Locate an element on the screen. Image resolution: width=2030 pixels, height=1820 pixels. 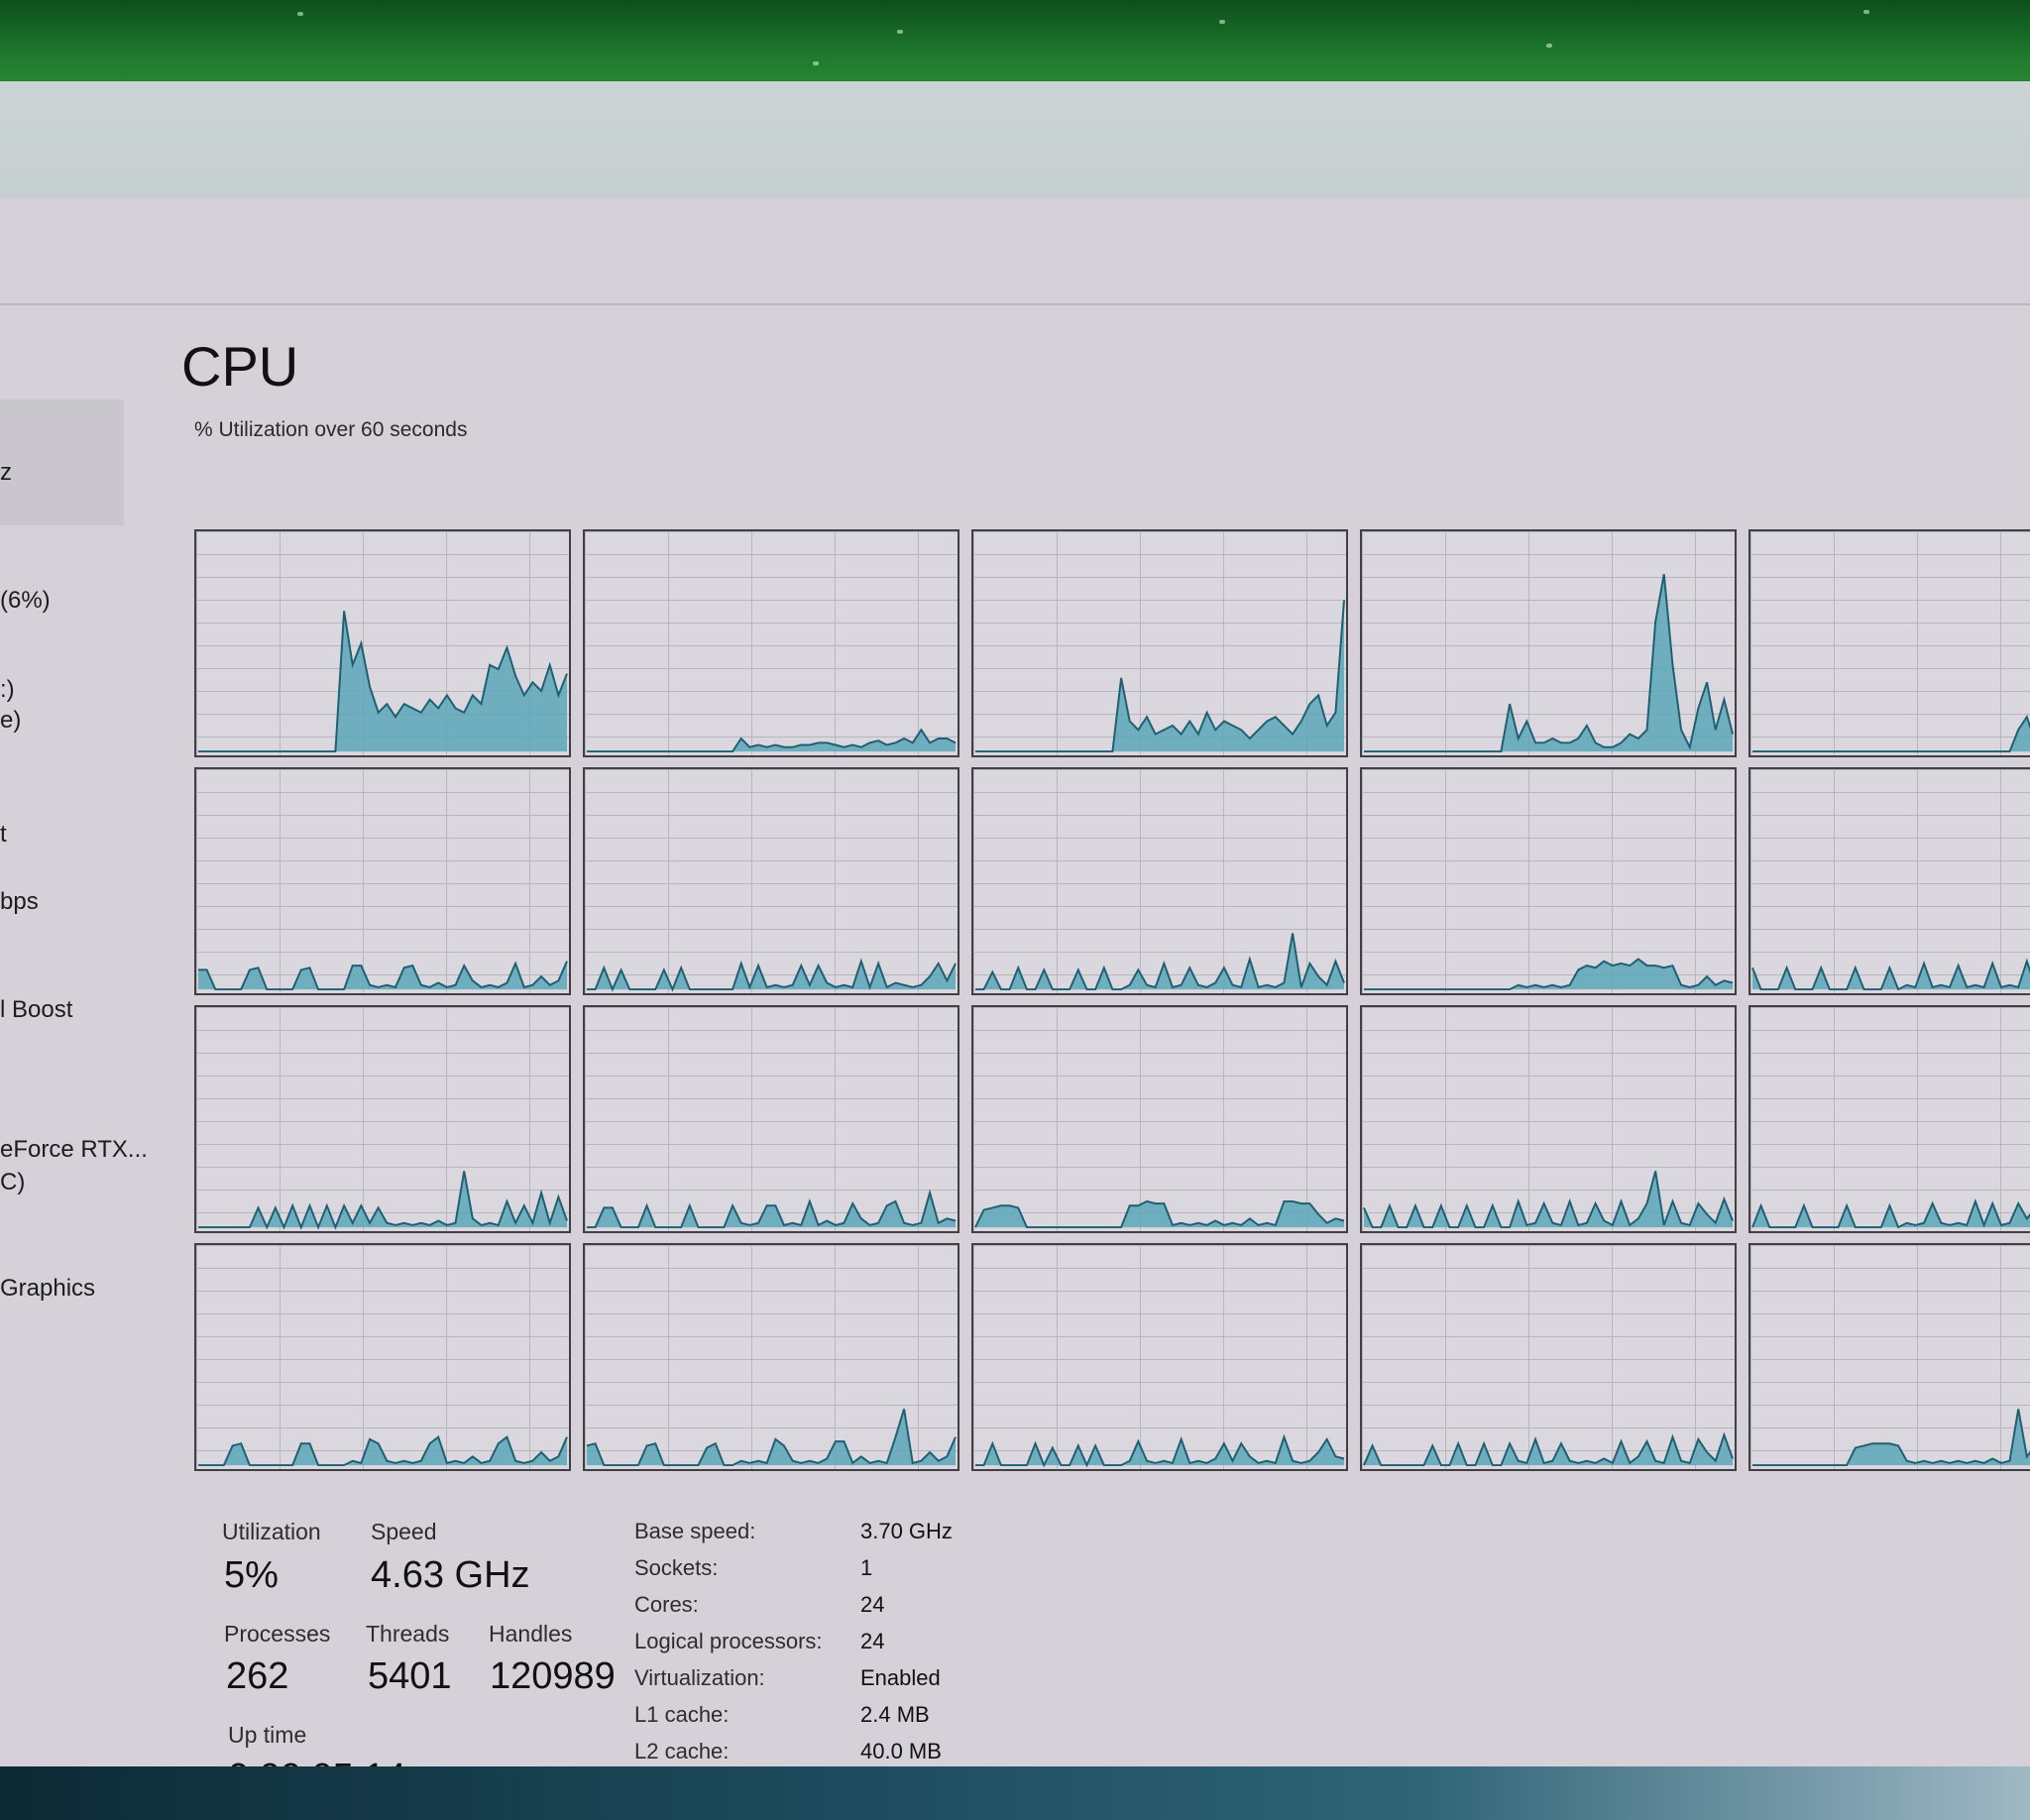
processes-label: Processes is located at coordinates (277, 1634).